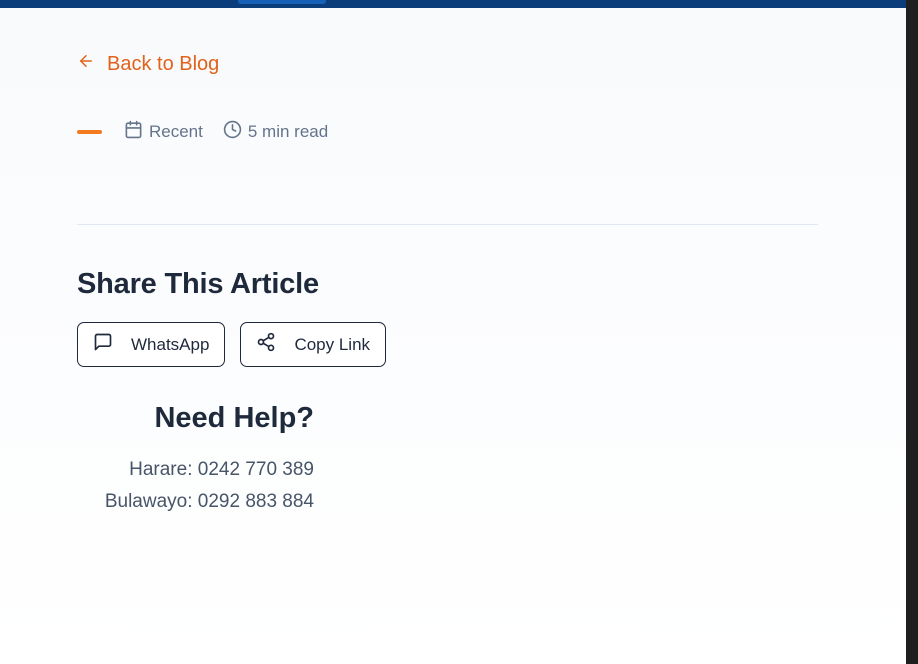 This screenshot has width=918, height=664. What do you see at coordinates (232, 132) in the screenshot?
I see `clock-icon` at bounding box center [232, 132].